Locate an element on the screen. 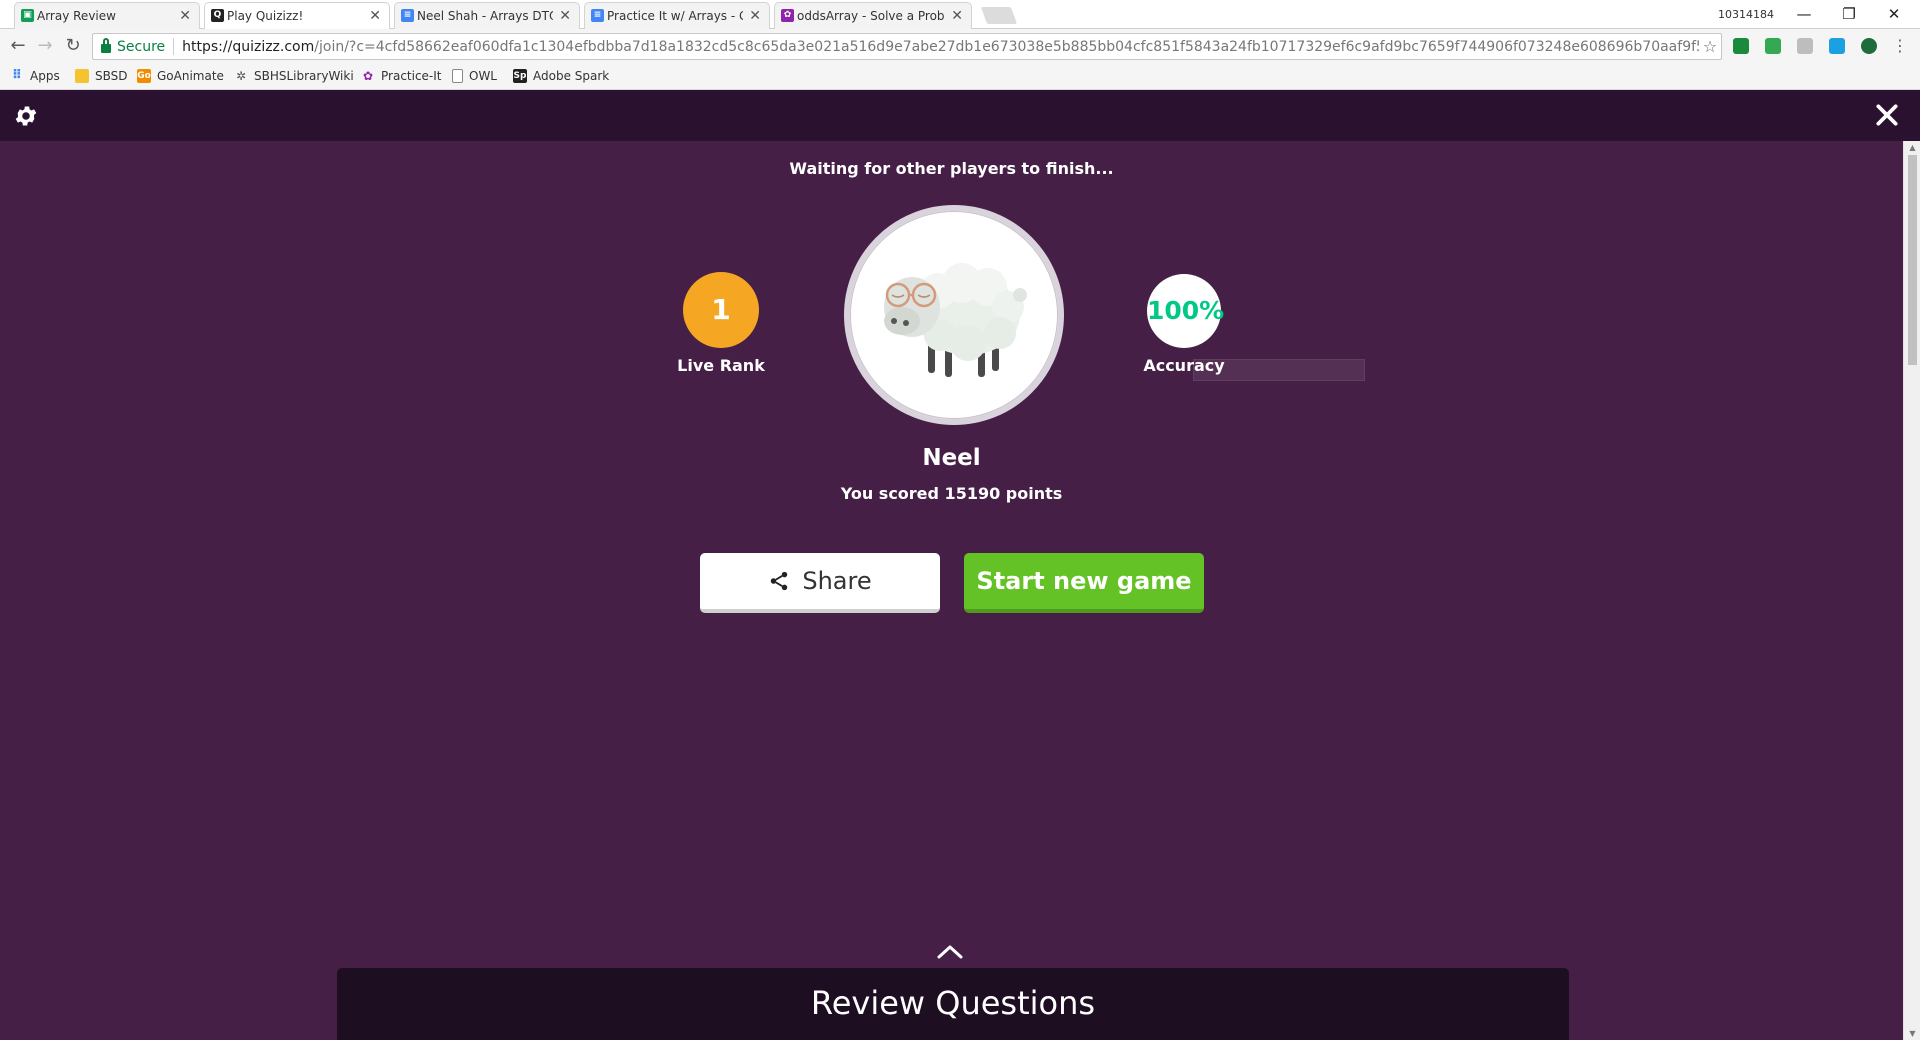 The height and width of the screenshot is (1040, 1920). bookmark-star-icon: ☆ is located at coordinates (1710, 46).